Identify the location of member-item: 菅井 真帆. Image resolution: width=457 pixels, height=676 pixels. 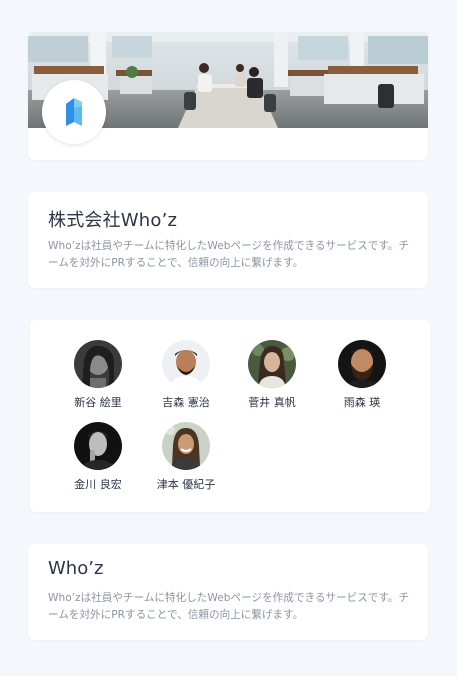
(272, 375).